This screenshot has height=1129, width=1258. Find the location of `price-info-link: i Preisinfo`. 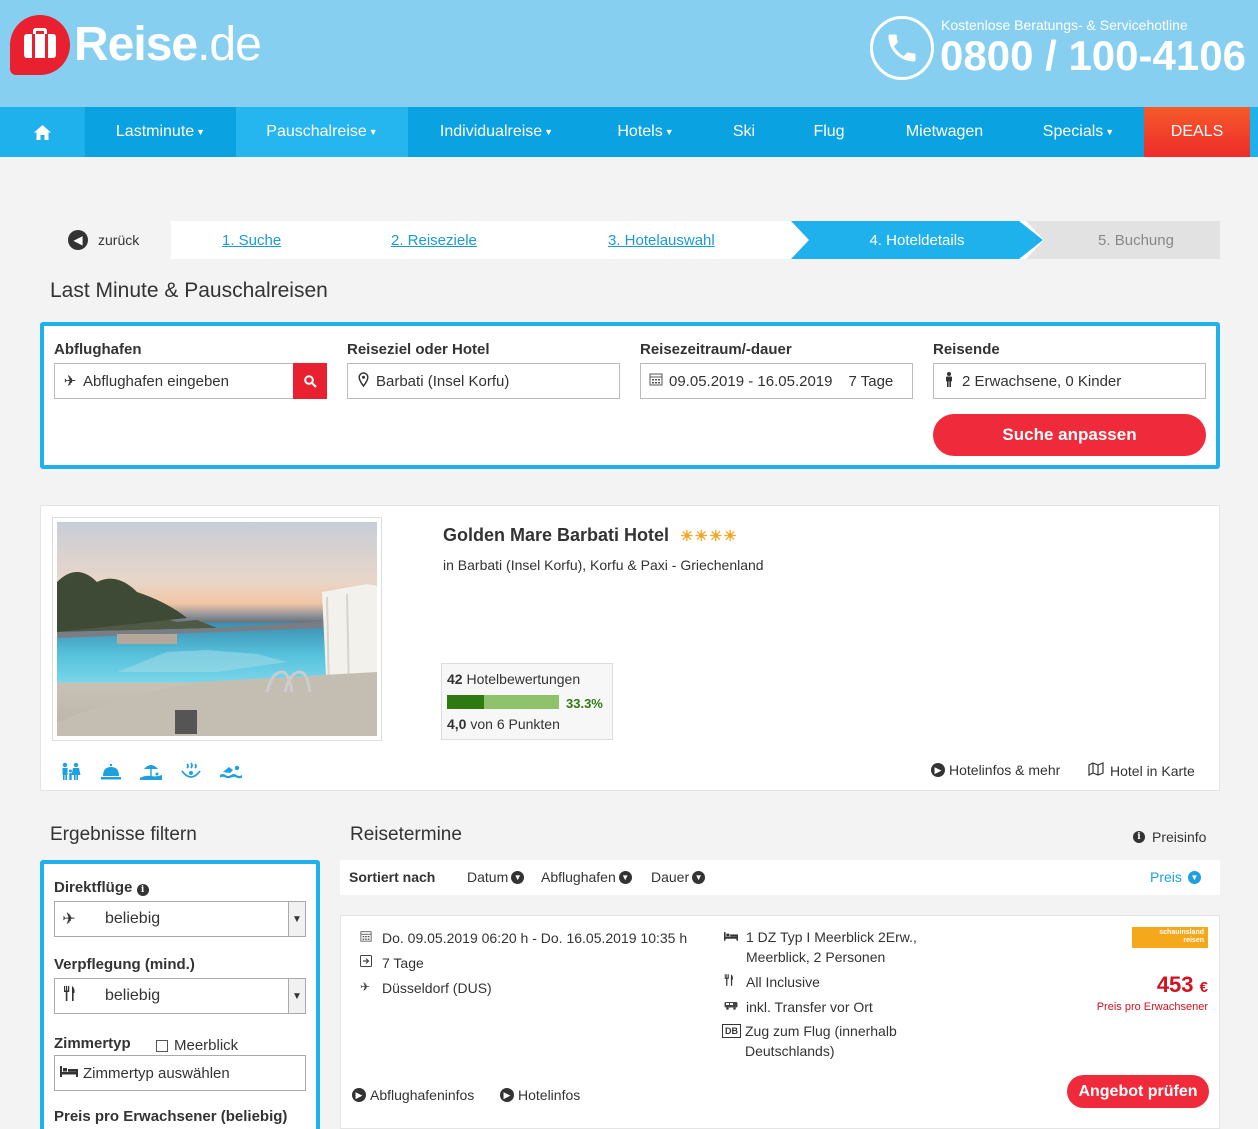

price-info-link: i Preisinfo is located at coordinates (1169, 837).